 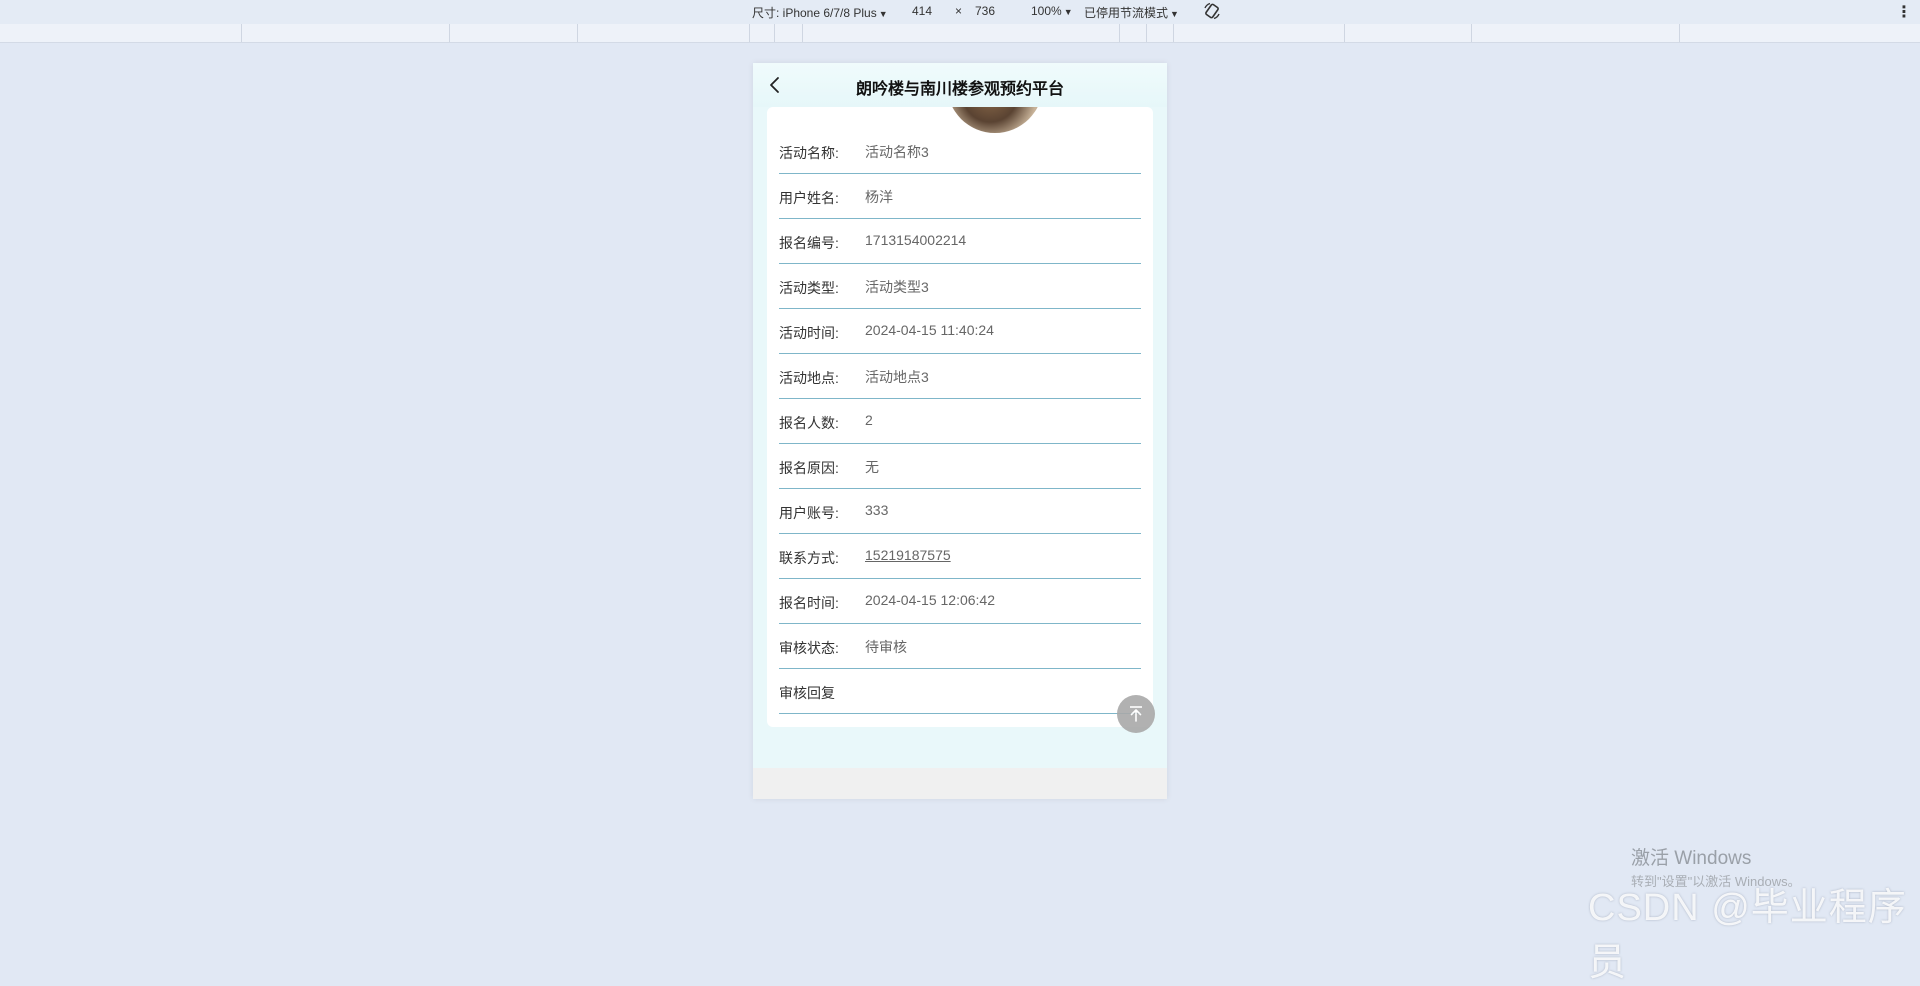 I want to click on detail-row-activity-type: 活动类型: 活动类型3, so click(x=960, y=286).